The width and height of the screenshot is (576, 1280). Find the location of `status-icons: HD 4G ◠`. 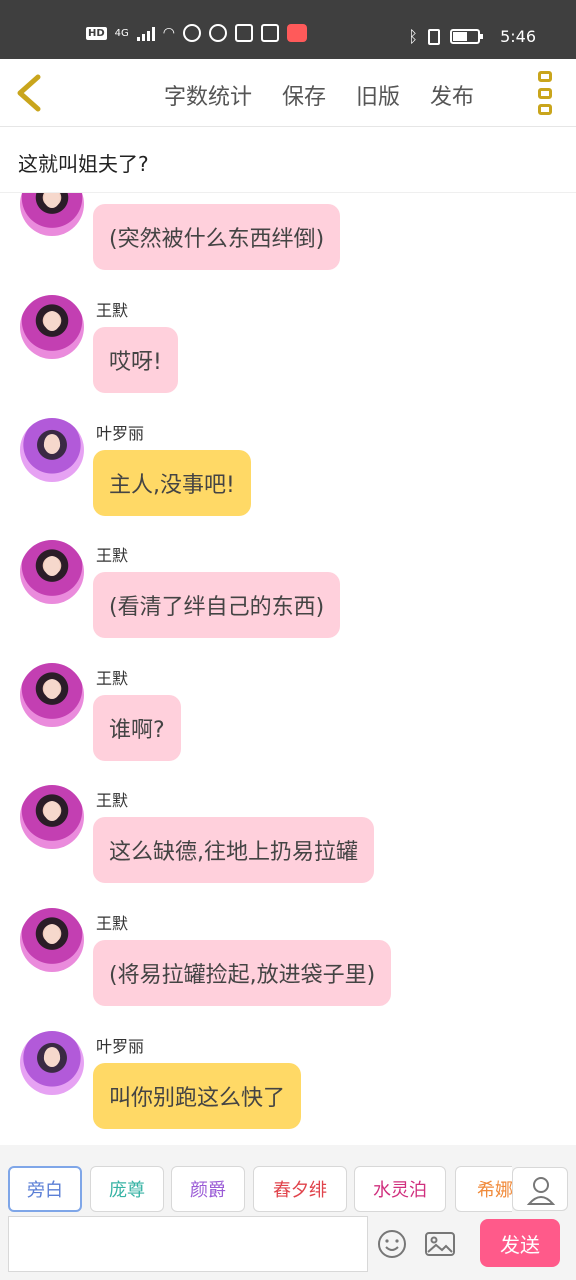

status-icons: HD 4G ◠ is located at coordinates (197, 33).